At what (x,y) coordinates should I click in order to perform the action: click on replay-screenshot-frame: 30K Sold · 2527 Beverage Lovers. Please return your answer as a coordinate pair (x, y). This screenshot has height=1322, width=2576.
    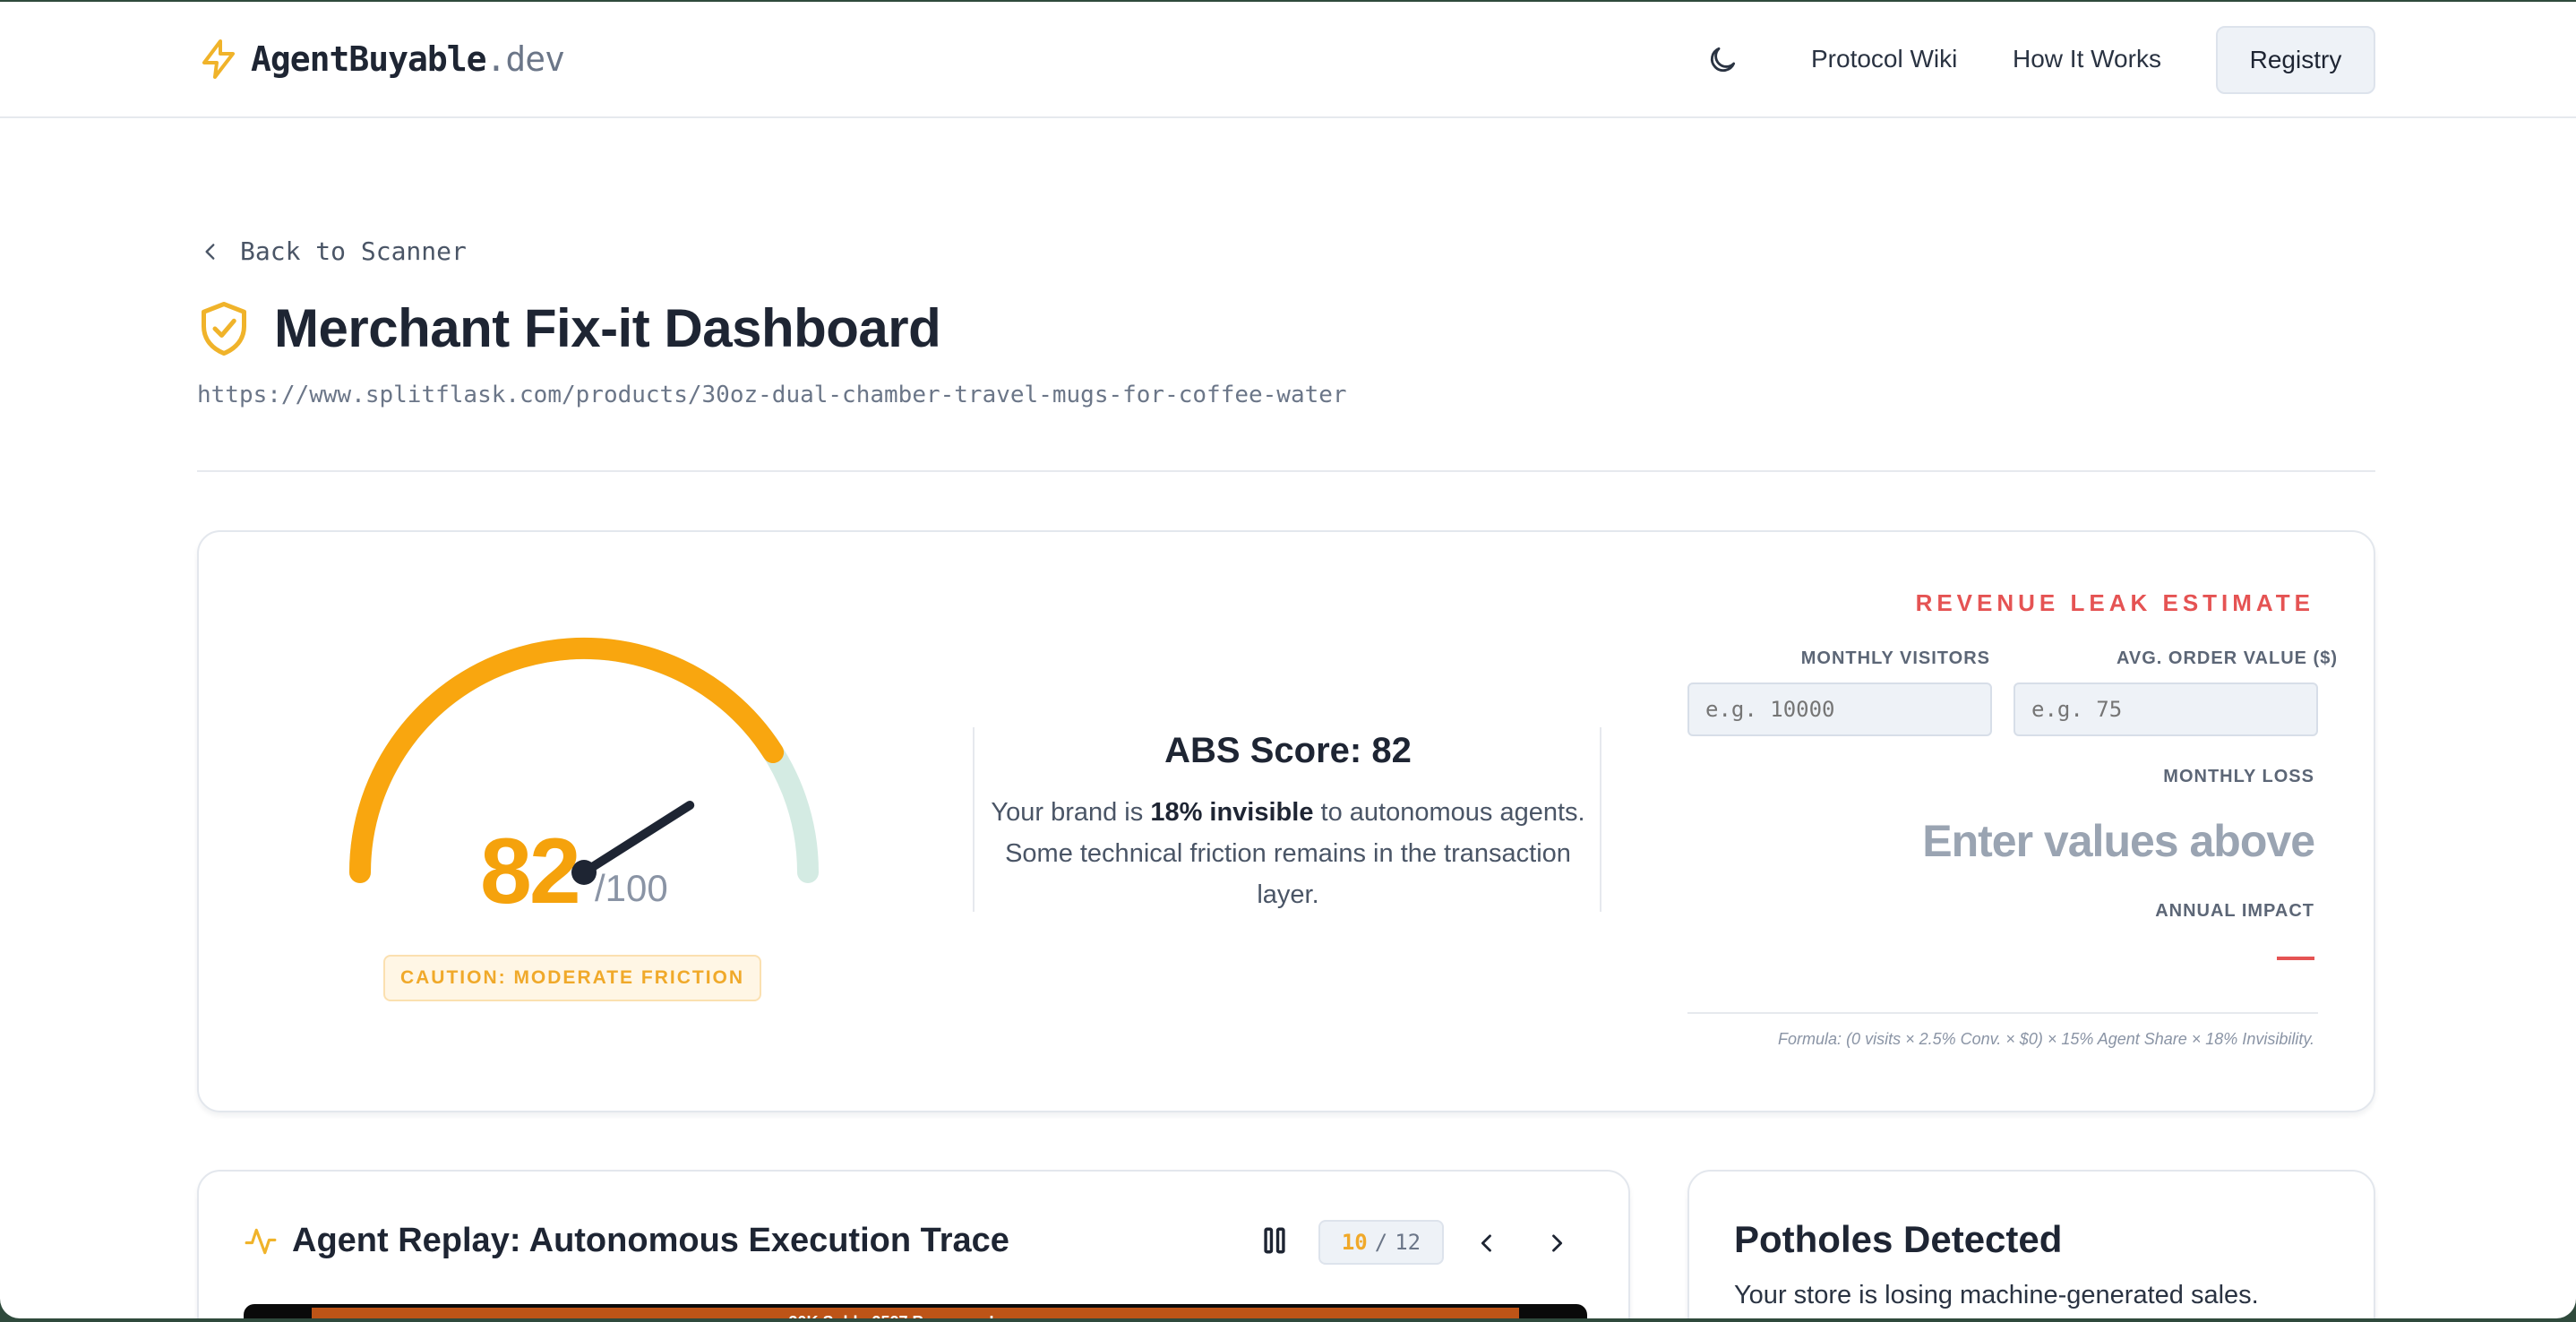
    Looking at the image, I should click on (915, 1311).